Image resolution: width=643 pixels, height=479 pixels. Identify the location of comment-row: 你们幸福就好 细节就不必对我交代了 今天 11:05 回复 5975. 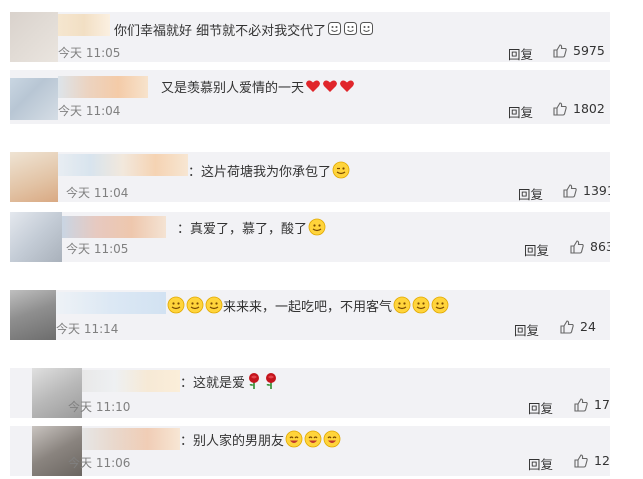
(310, 37).